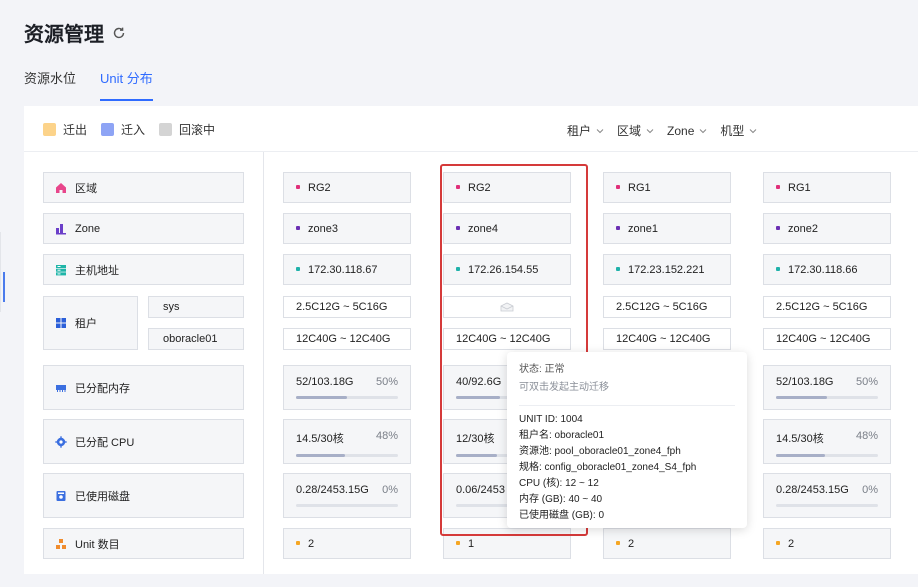  I want to click on filter-tenant: 租户, so click(585, 130).